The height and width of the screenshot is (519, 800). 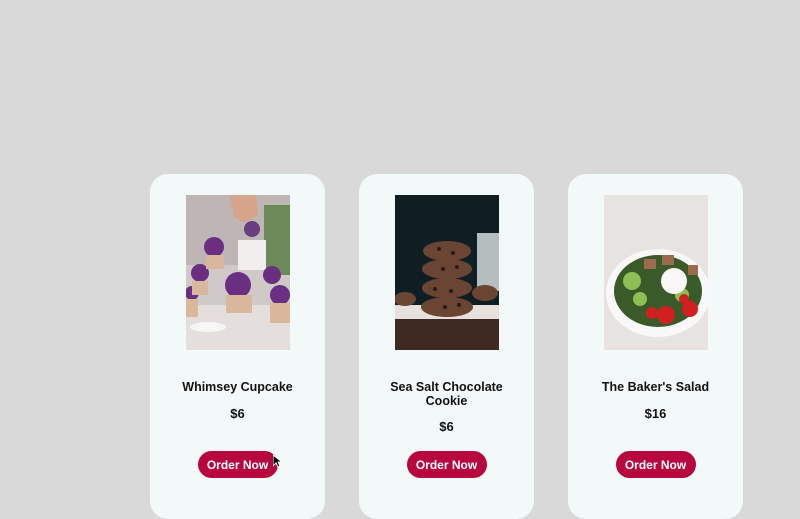 I want to click on product-card-salad: The Baker's Salad $16 Order Now, so click(x=655, y=346).